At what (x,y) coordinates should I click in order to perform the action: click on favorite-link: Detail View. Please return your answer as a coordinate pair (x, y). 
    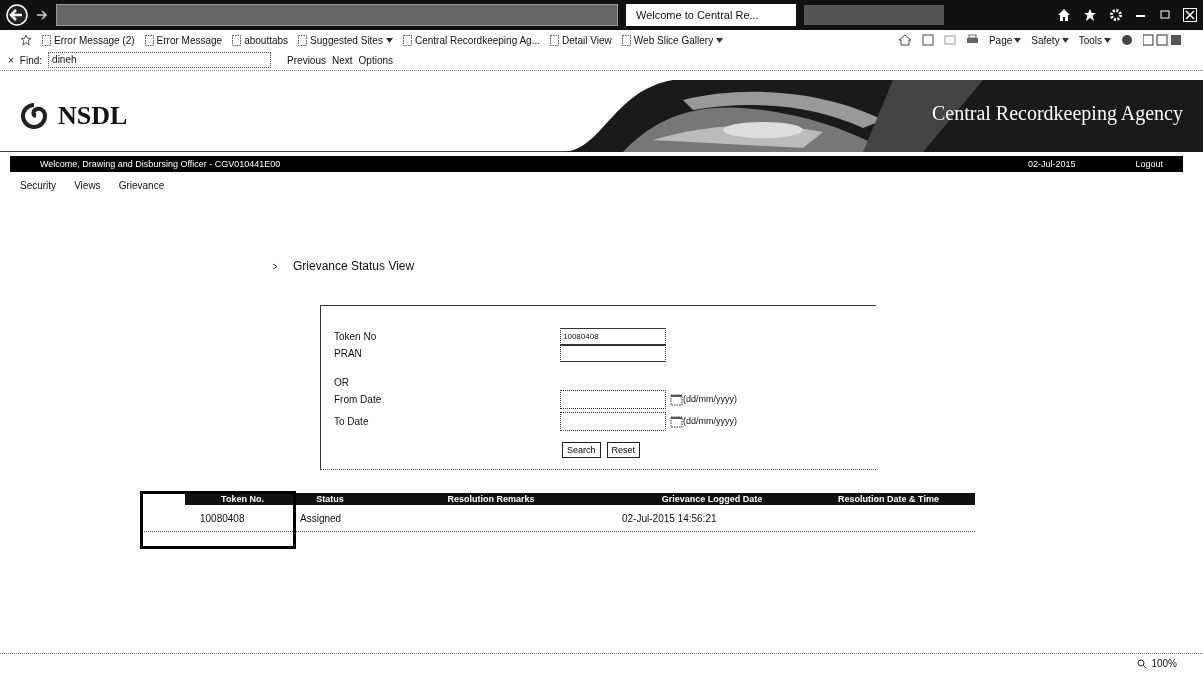
    Looking at the image, I should click on (581, 40).